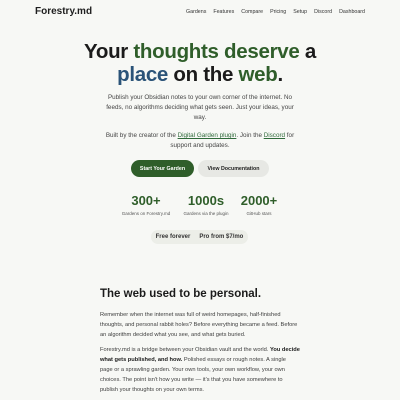 The image size is (400, 400). I want to click on nav-link-pricing: Pricing, so click(278, 12).